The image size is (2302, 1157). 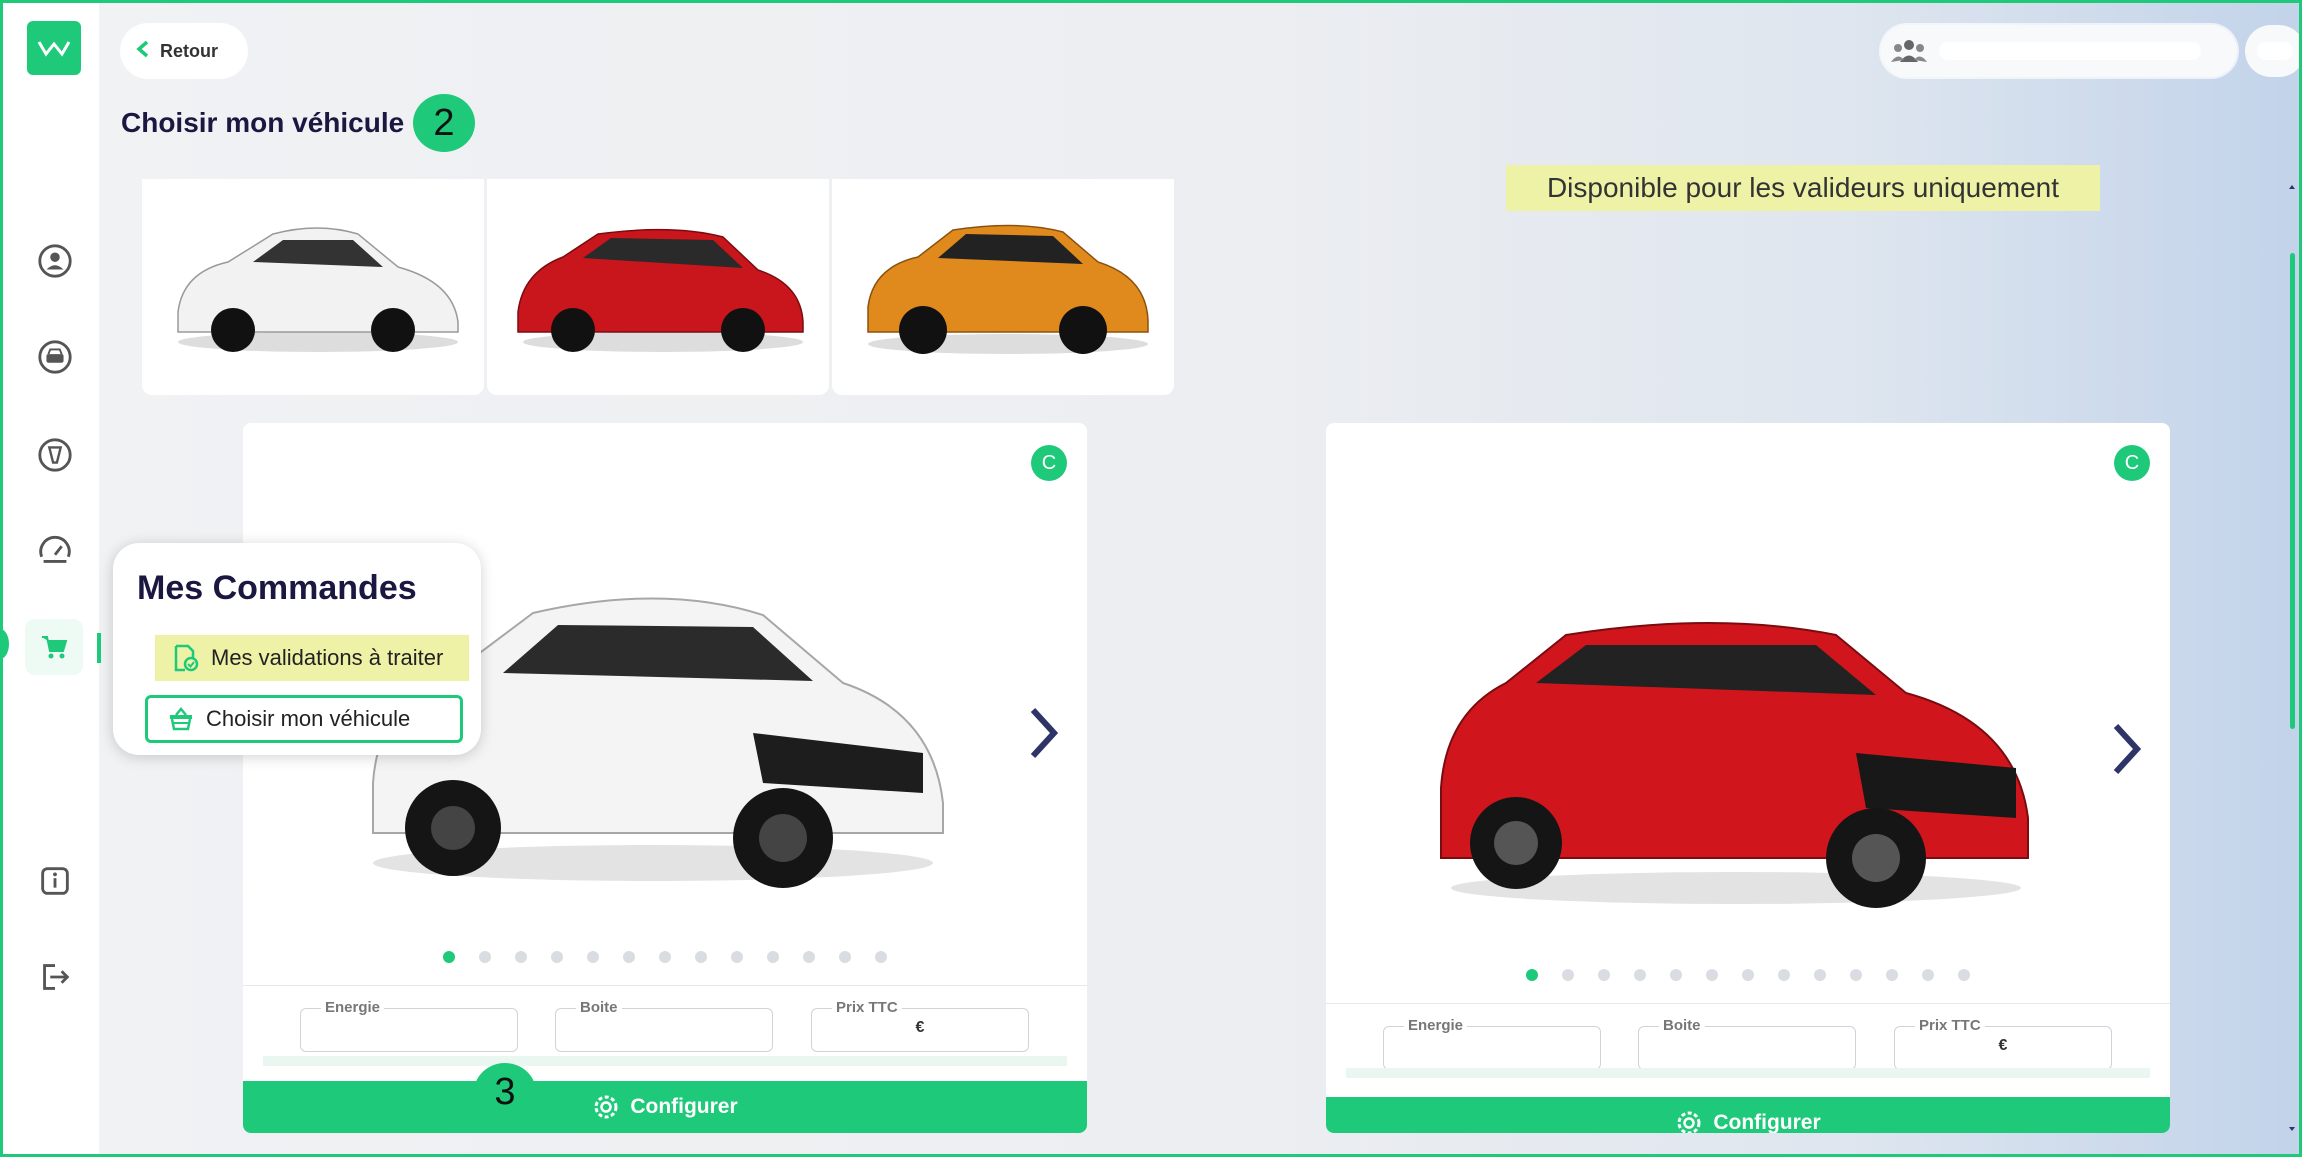 What do you see at coordinates (1726, 743) in the screenshot?
I see `vehicle-image` at bounding box center [1726, 743].